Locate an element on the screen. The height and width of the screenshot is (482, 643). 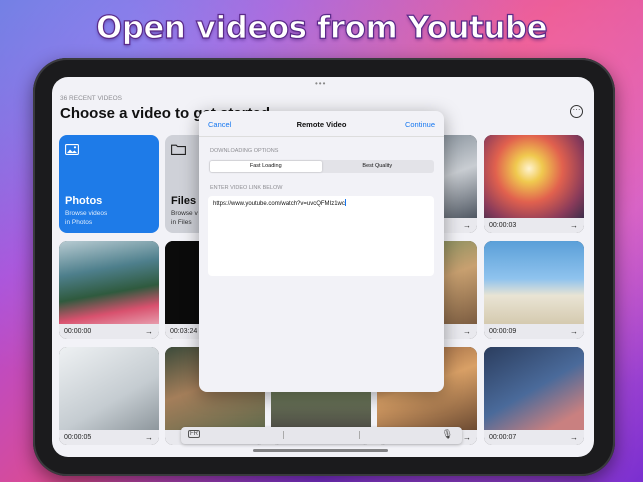
video-info-bar: 00:00:09 → is located at coordinates (534, 331).